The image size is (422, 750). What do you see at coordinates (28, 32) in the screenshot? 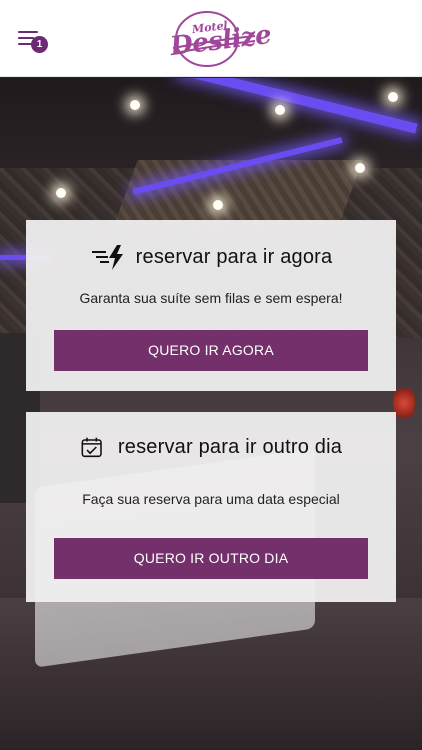
I see `hamburger-menu-icon` at bounding box center [28, 32].